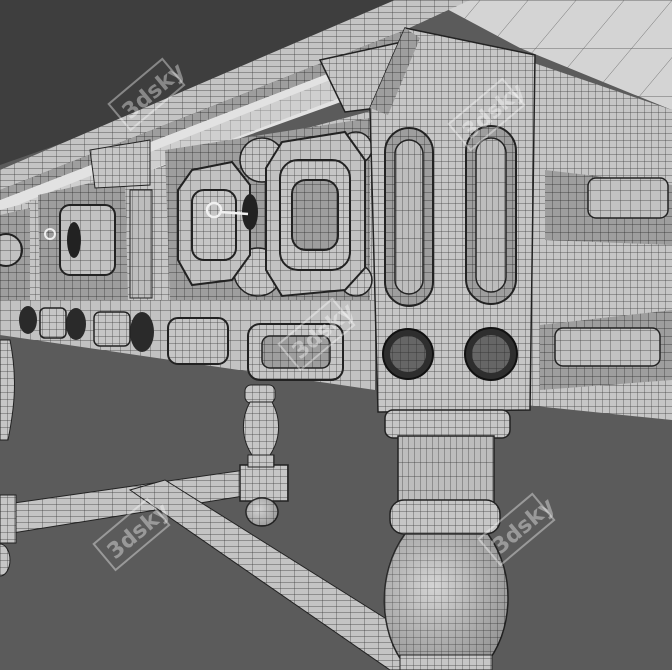 Image resolution: width=672 pixels, height=670 pixels. What do you see at coordinates (264, 483) in the screenshot?
I see `stretcher-block` at bounding box center [264, 483].